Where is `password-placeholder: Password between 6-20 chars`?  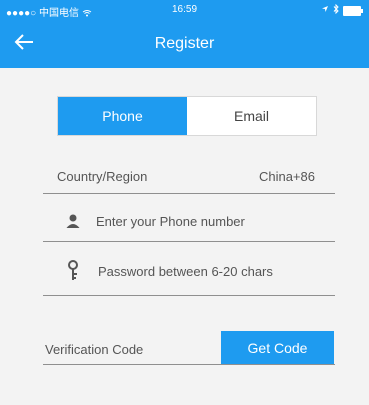
password-placeholder: Password between 6-20 chars is located at coordinates (185, 271).